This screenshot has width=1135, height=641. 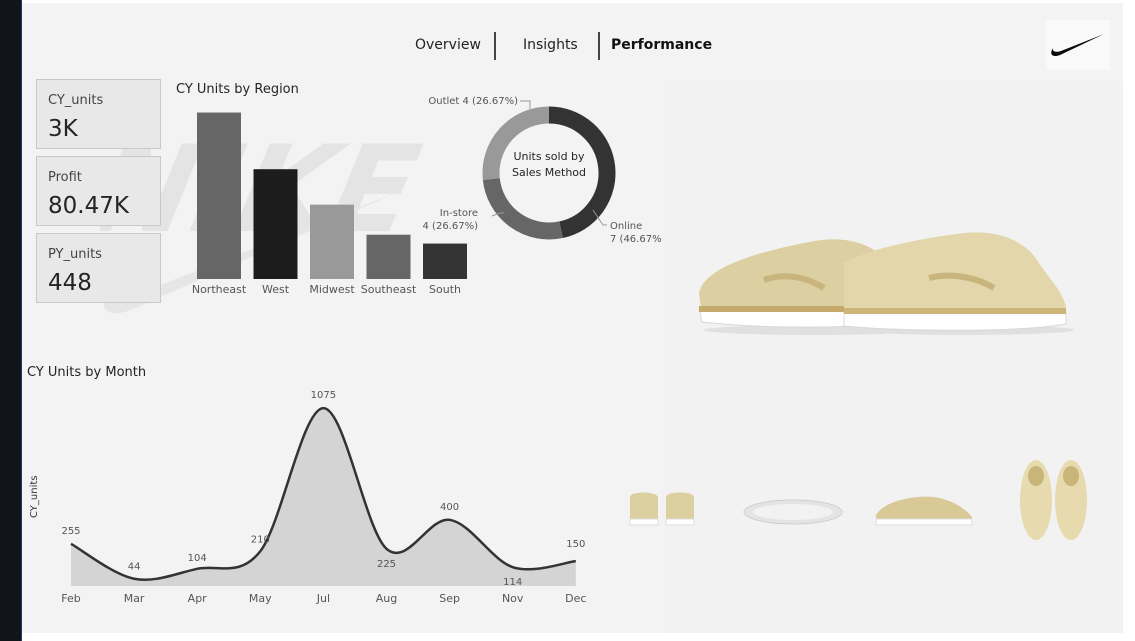 I want to click on month-data-label: 114, so click(x=512, y=582).